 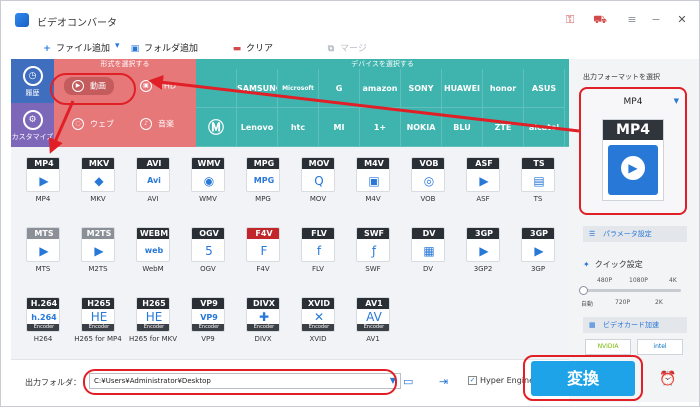 I want to click on format-swf: SWF ƒ SWF, so click(x=373, y=249).